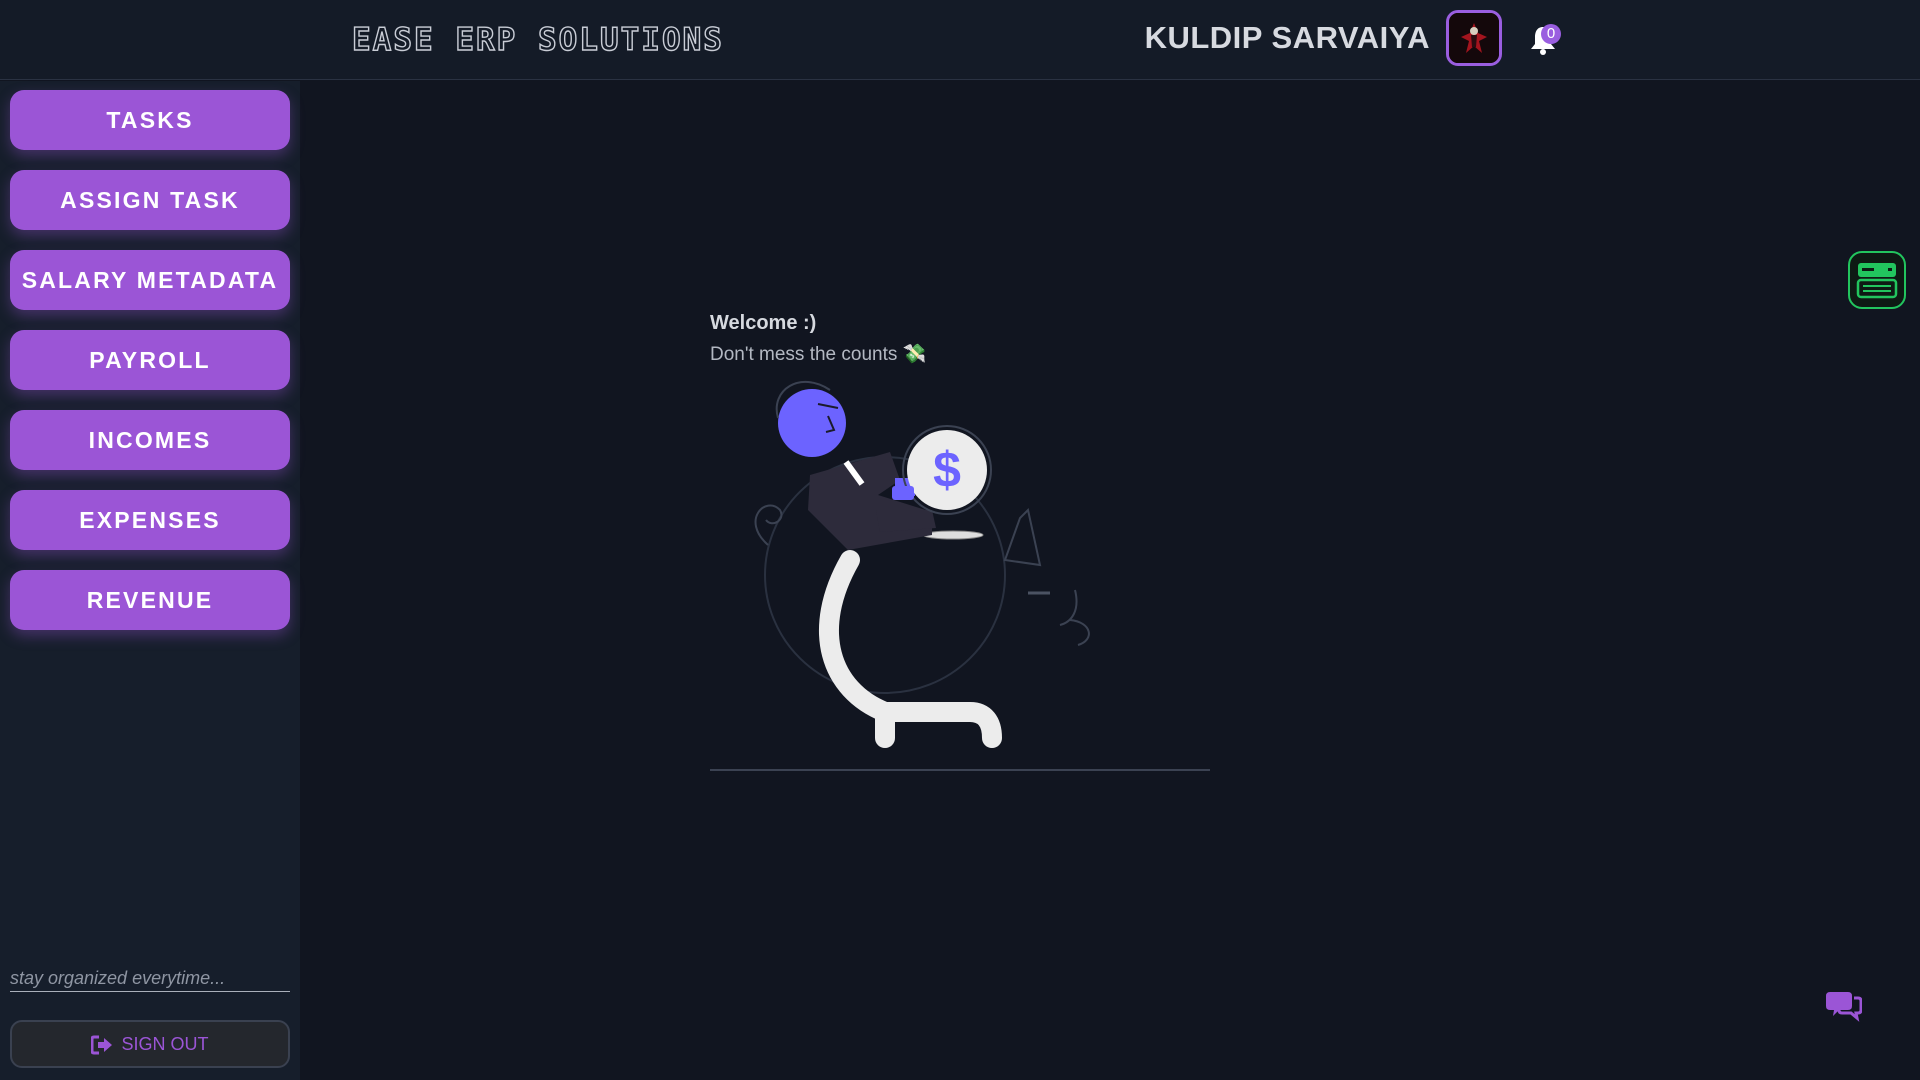 Image resolution: width=1920 pixels, height=1080 pixels. What do you see at coordinates (960, 575) in the screenshot?
I see `piggy-bank-illustration: $` at bounding box center [960, 575].